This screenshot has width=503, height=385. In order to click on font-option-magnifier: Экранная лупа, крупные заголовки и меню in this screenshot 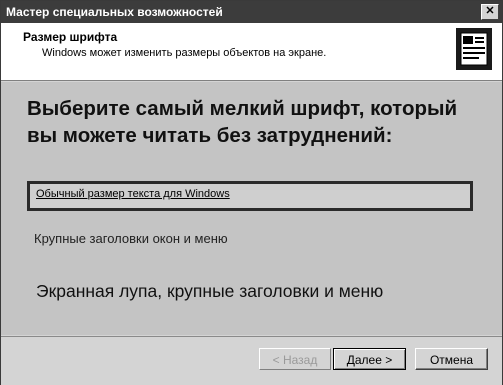, I will do `click(209, 291)`.